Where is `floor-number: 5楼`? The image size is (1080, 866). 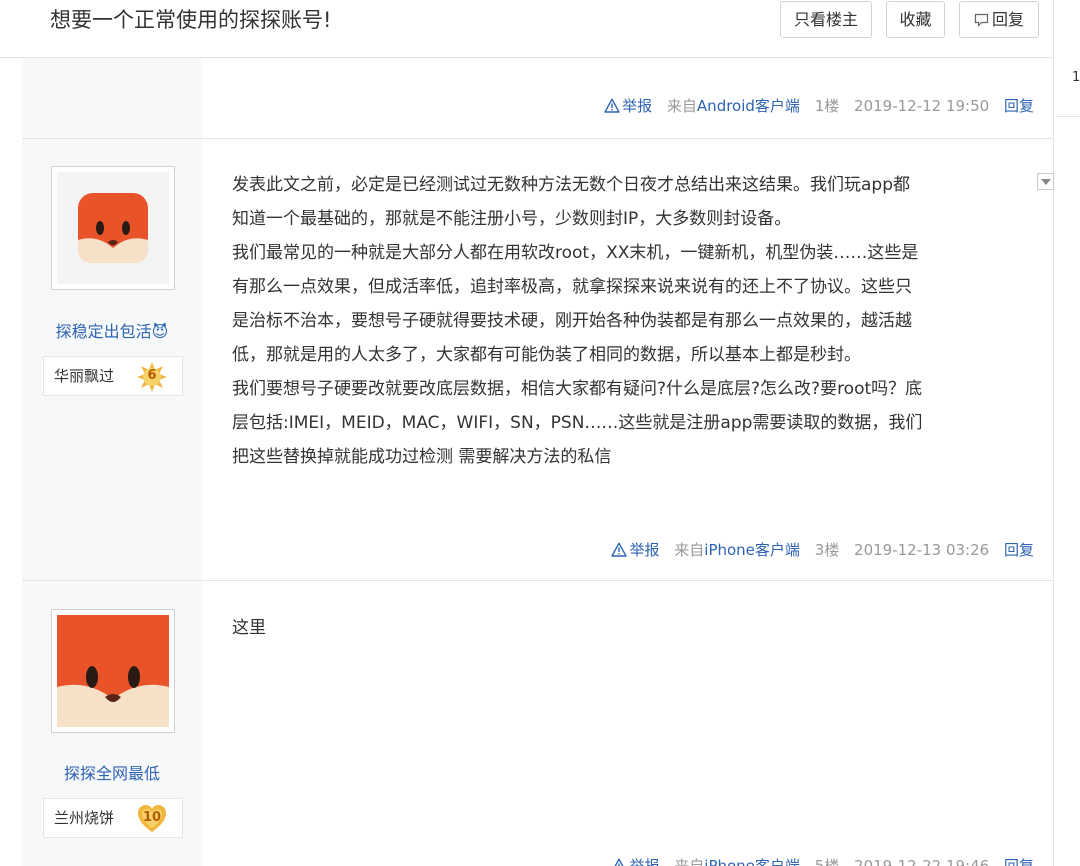
floor-number: 5楼 is located at coordinates (827, 861).